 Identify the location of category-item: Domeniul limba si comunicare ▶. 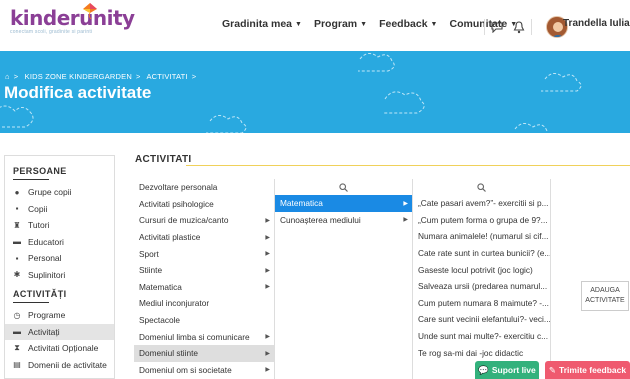
(204, 336).